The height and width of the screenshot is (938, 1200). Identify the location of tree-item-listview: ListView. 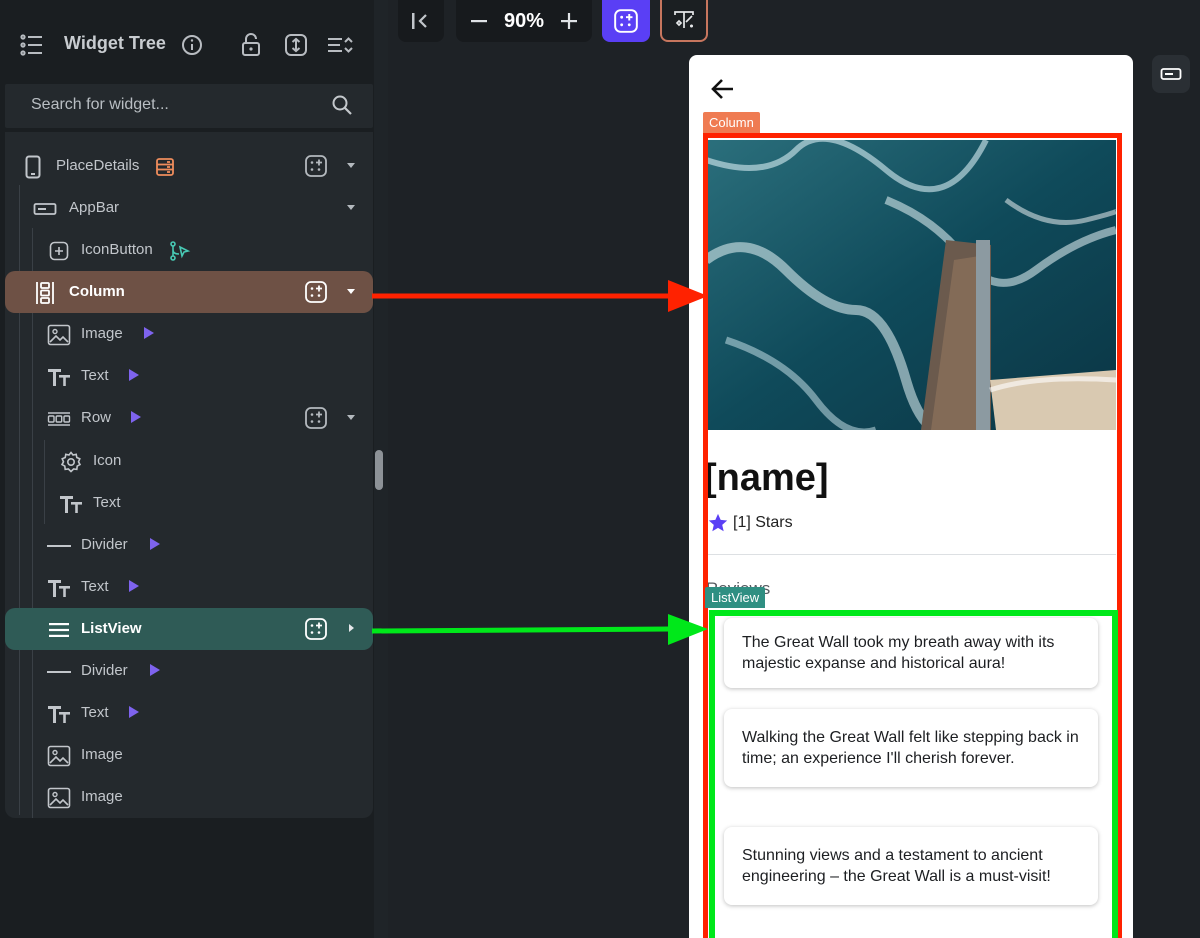
(189, 629).